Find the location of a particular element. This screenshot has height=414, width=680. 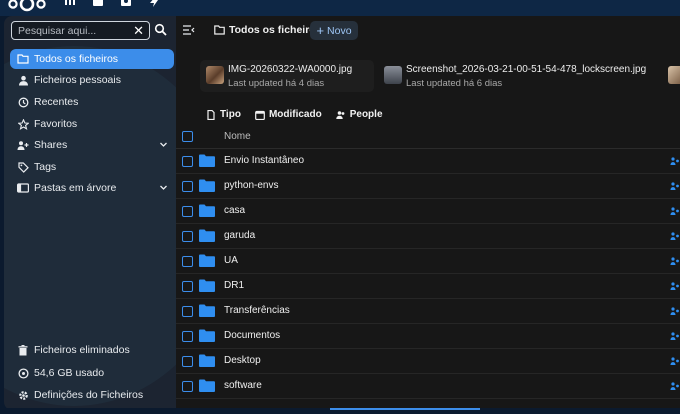

recent-file-meta: Last updated há 4 dias is located at coordinates (276, 83).